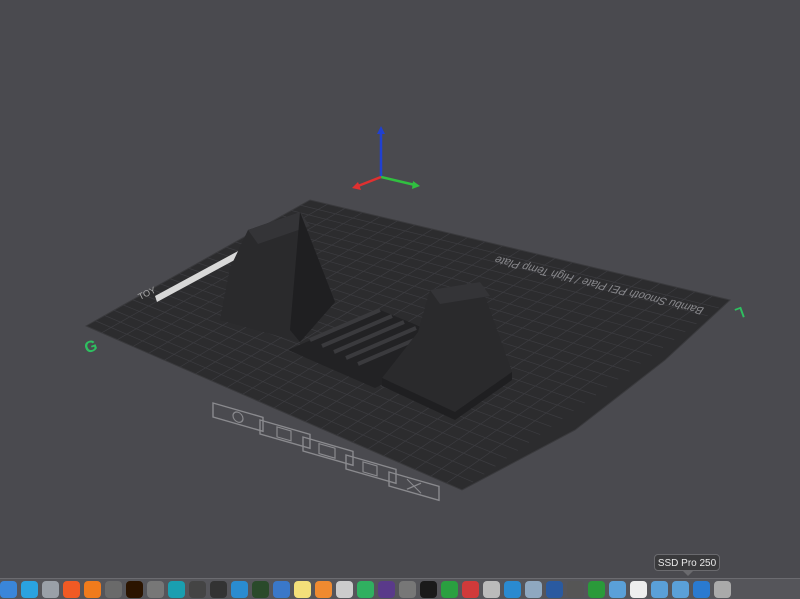  I want to click on numbers-icon, so click(449, 589).